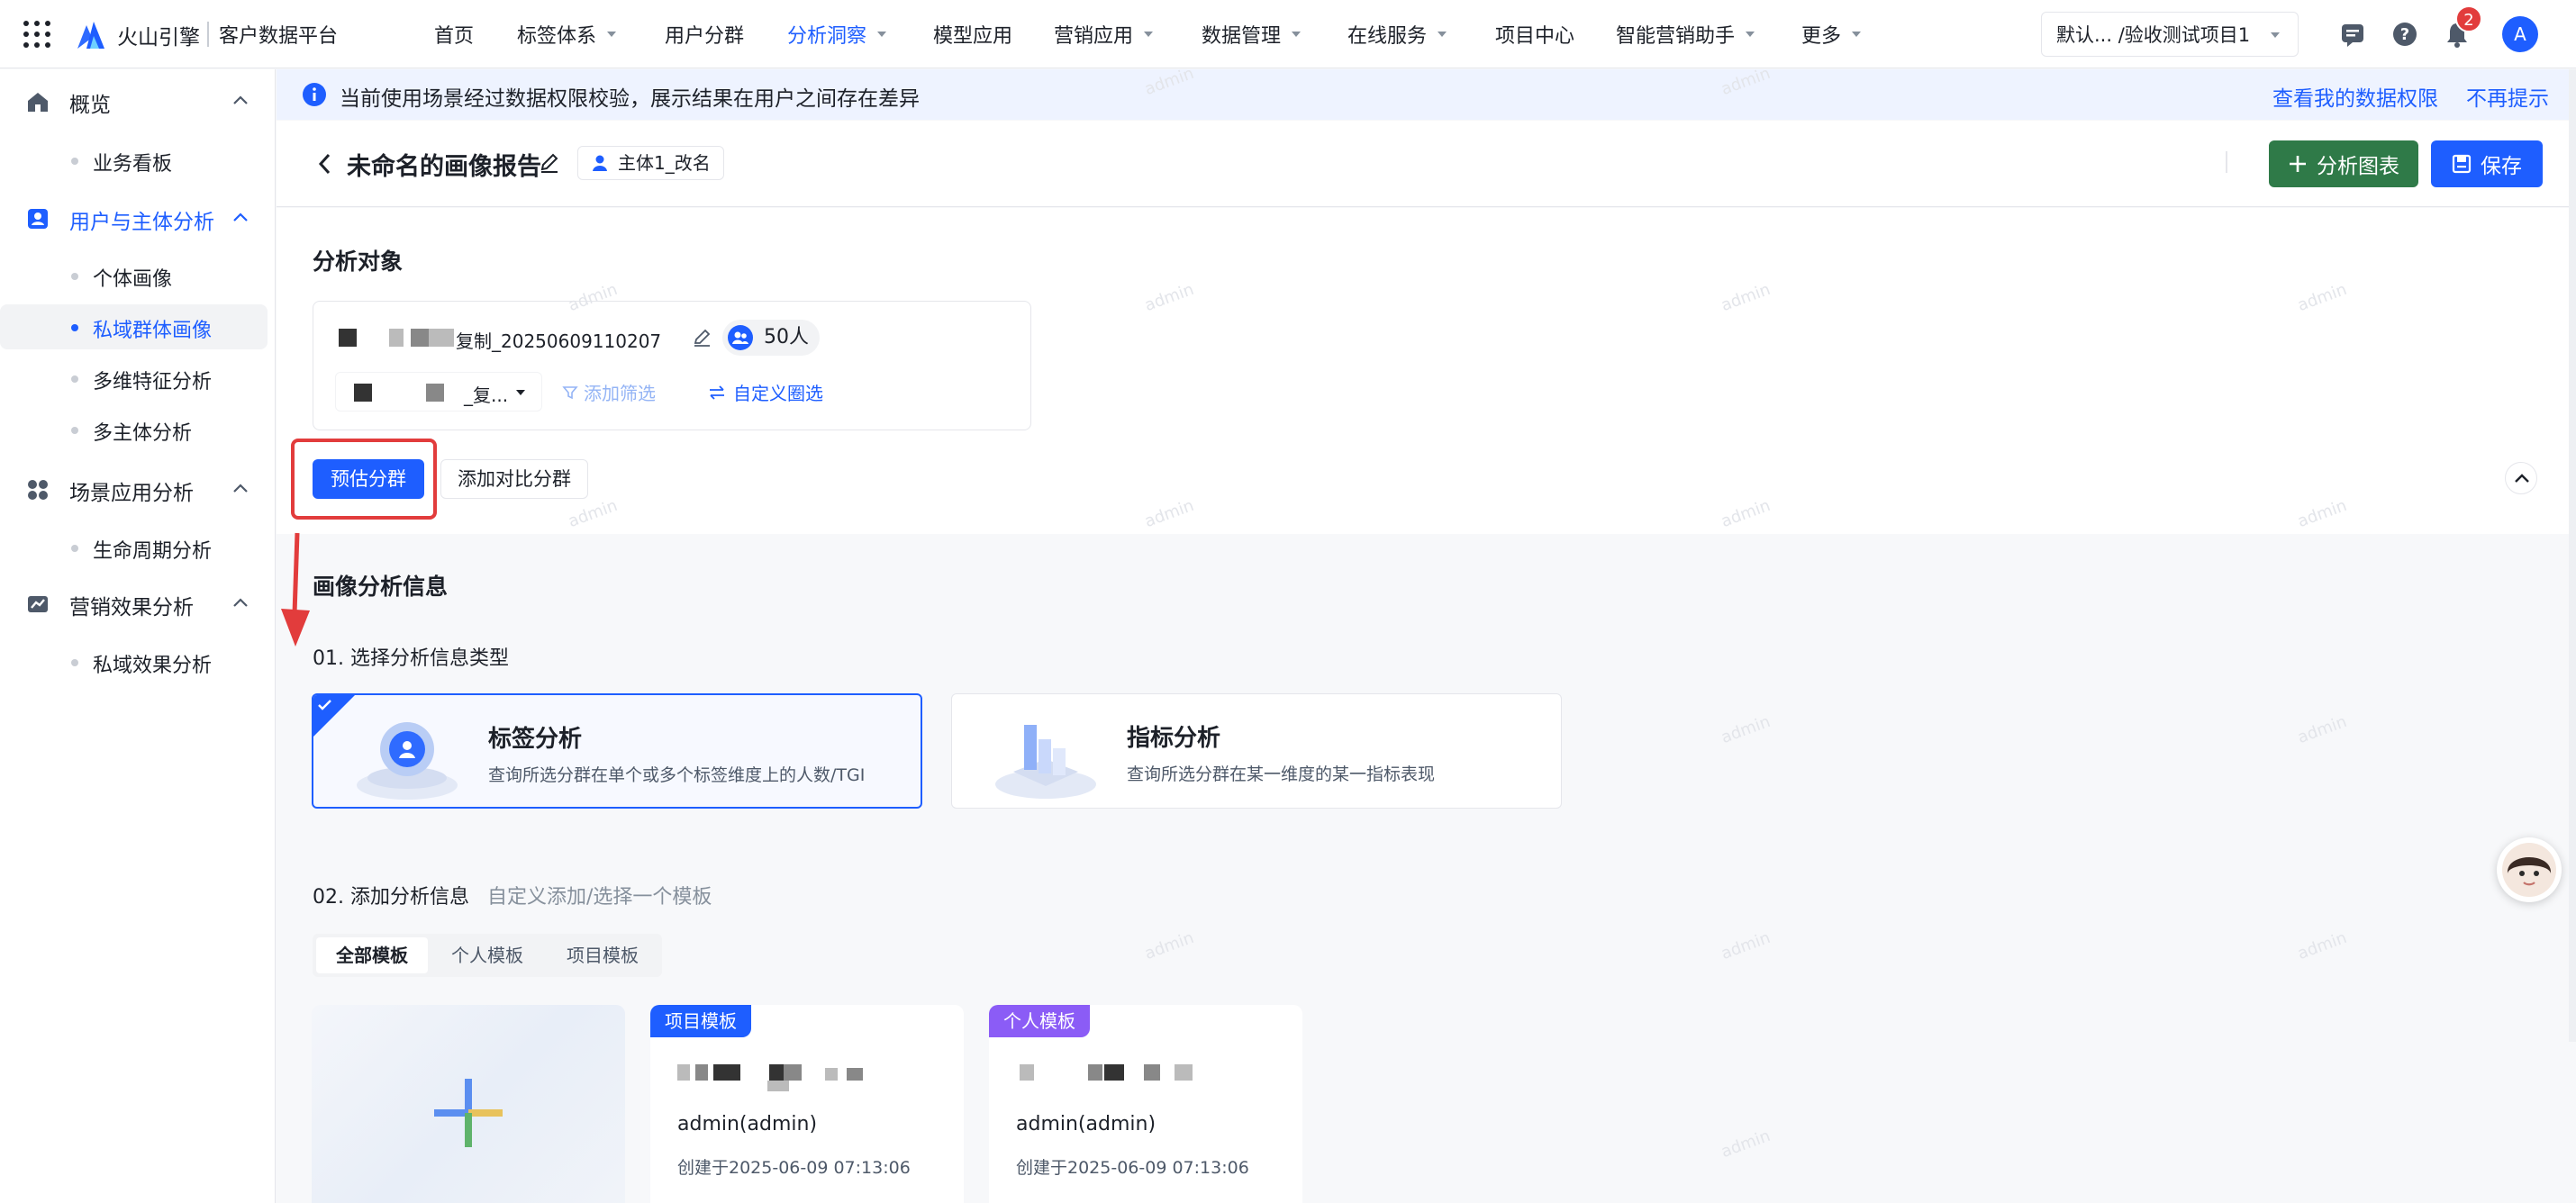 The width and height of the screenshot is (2576, 1203). What do you see at coordinates (134, 160) in the screenshot?
I see `sidebar-item-business-dashboard: 业务看板` at bounding box center [134, 160].